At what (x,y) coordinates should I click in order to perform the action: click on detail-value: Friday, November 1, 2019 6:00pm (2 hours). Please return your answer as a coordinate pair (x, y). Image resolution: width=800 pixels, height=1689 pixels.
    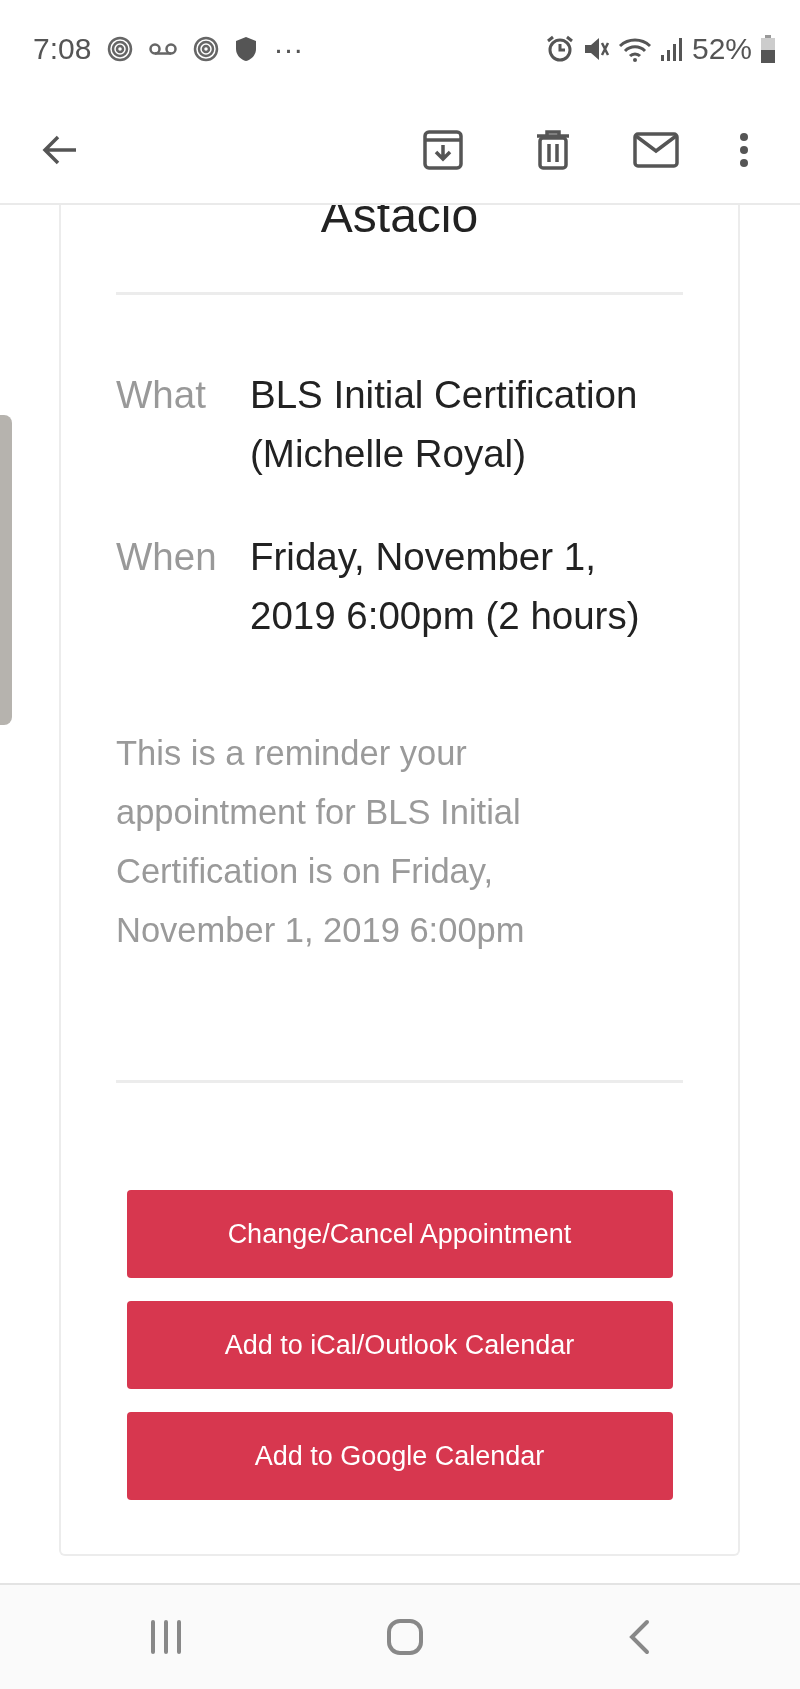
    Looking at the image, I should click on (445, 586).